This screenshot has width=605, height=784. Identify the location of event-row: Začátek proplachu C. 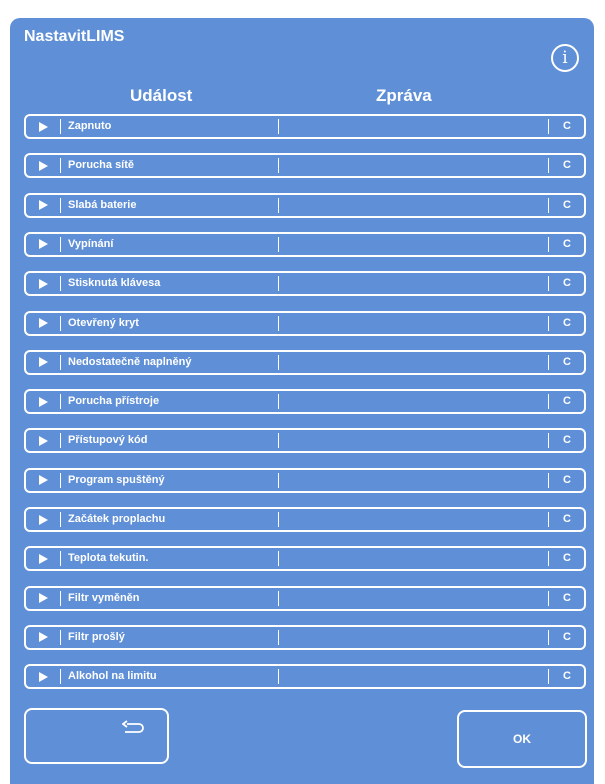
(305, 519).